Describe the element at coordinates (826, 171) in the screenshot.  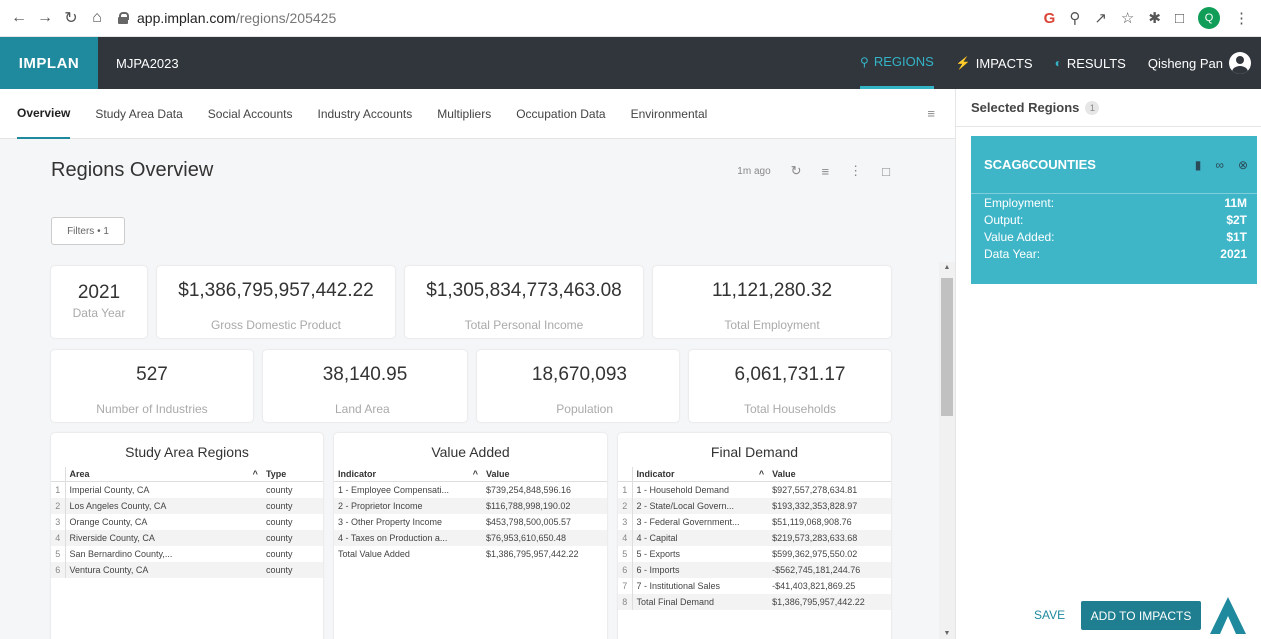
I see `filter-icon: ≡` at that location.